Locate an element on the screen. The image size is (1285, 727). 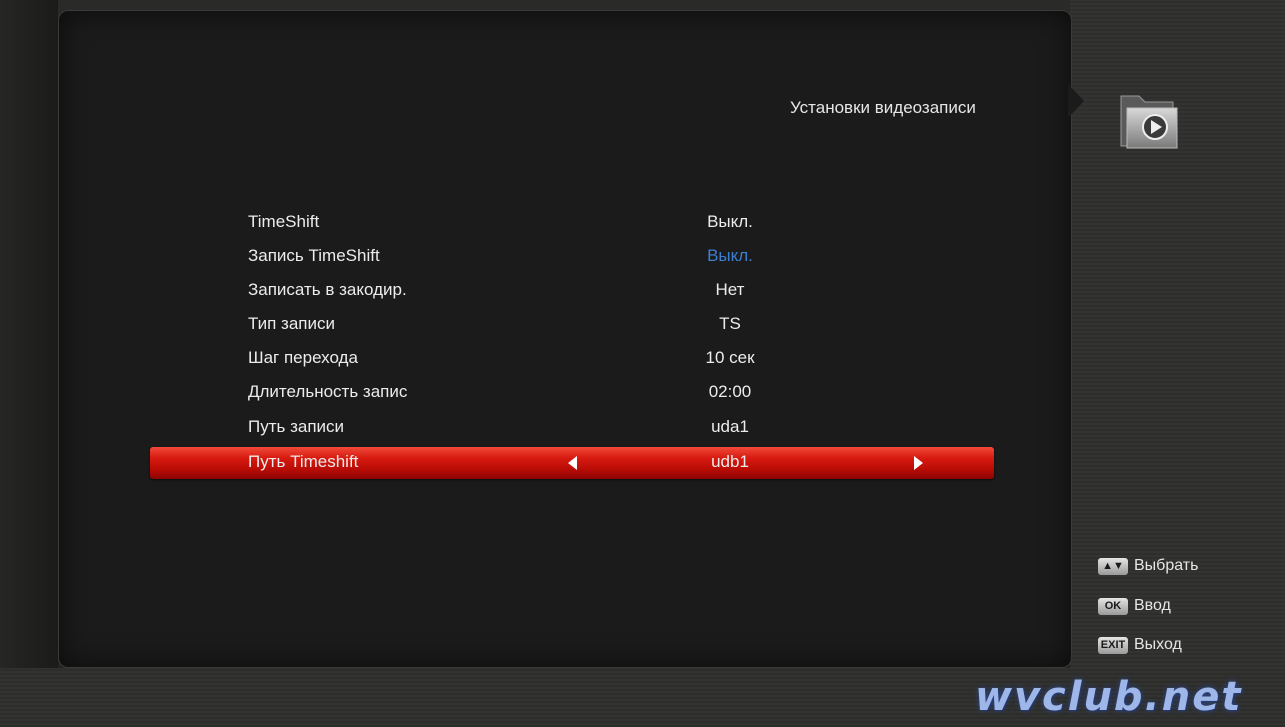
setting-value: udb1 is located at coordinates (730, 461).